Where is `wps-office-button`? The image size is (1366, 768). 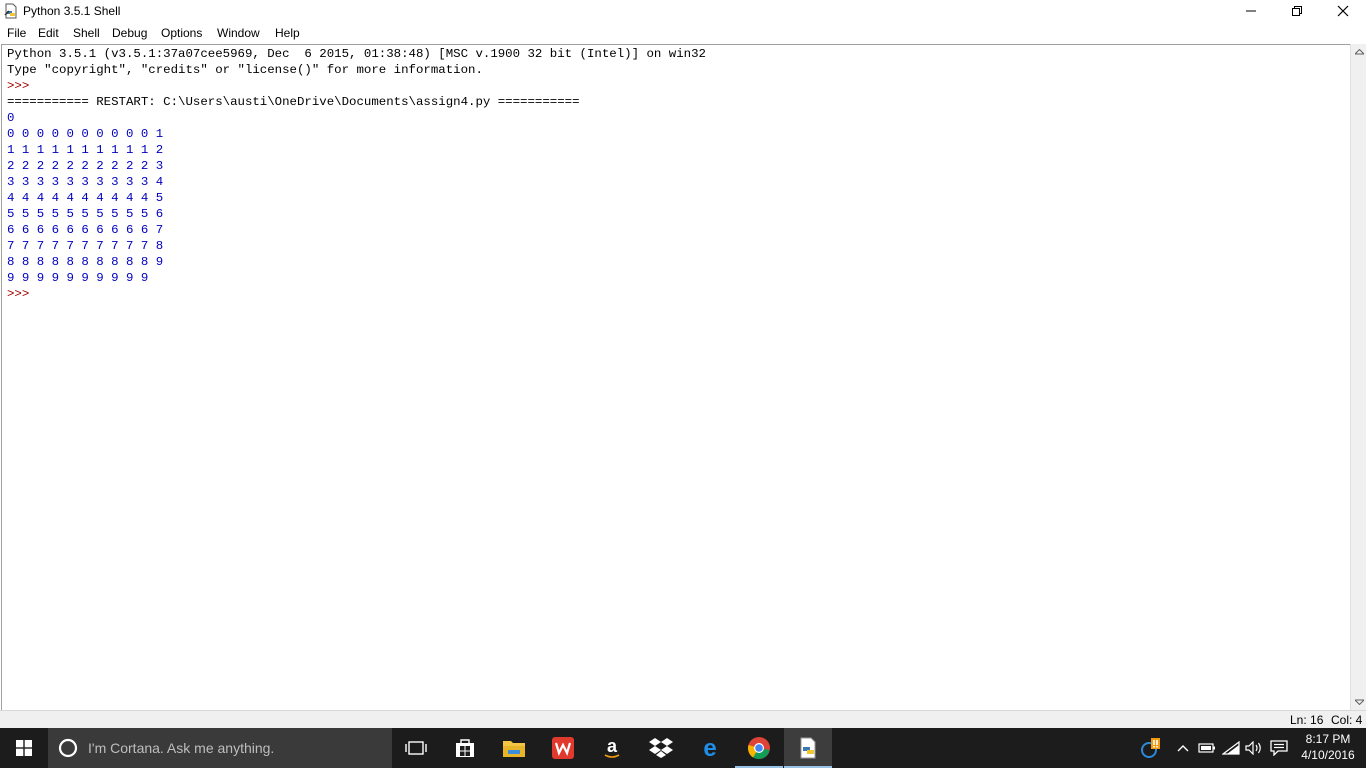 wps-office-button is located at coordinates (563, 748).